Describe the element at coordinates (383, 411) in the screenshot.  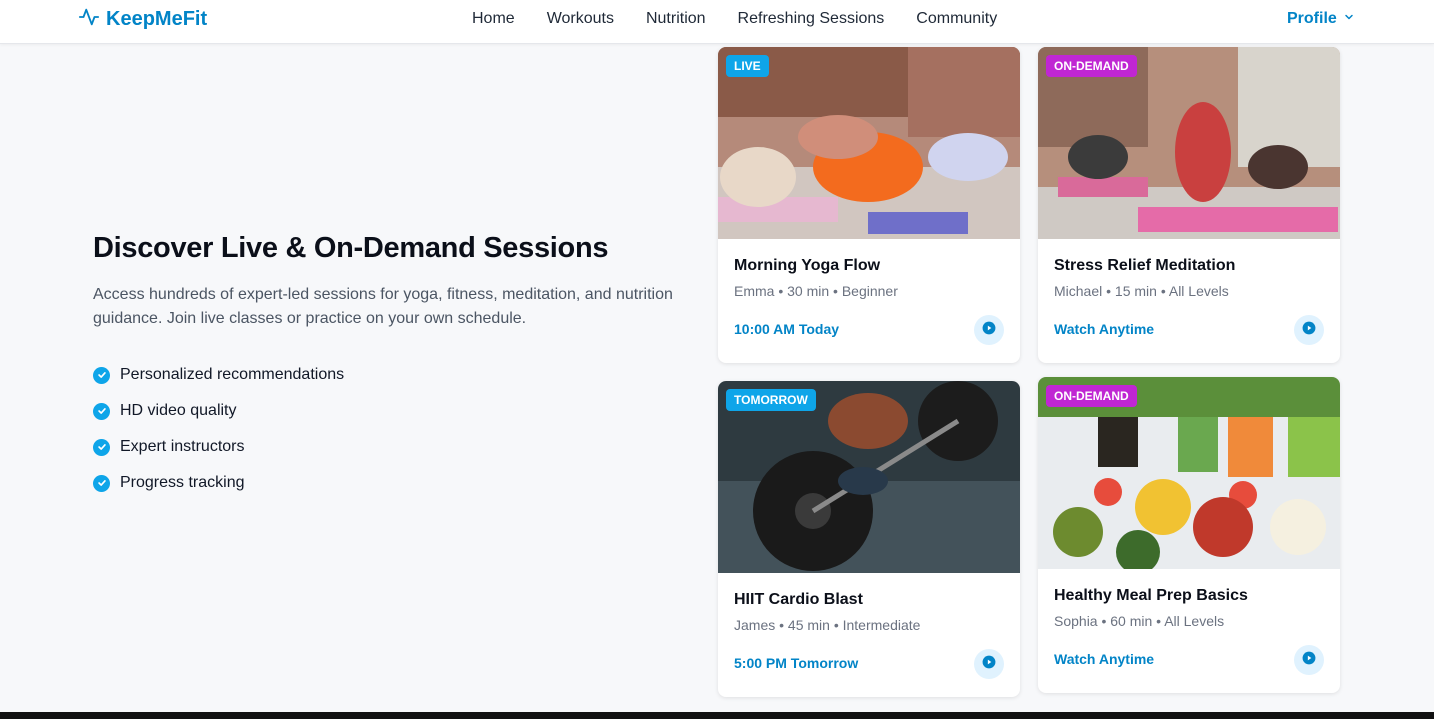
I see `feature-item: HD video quality` at that location.